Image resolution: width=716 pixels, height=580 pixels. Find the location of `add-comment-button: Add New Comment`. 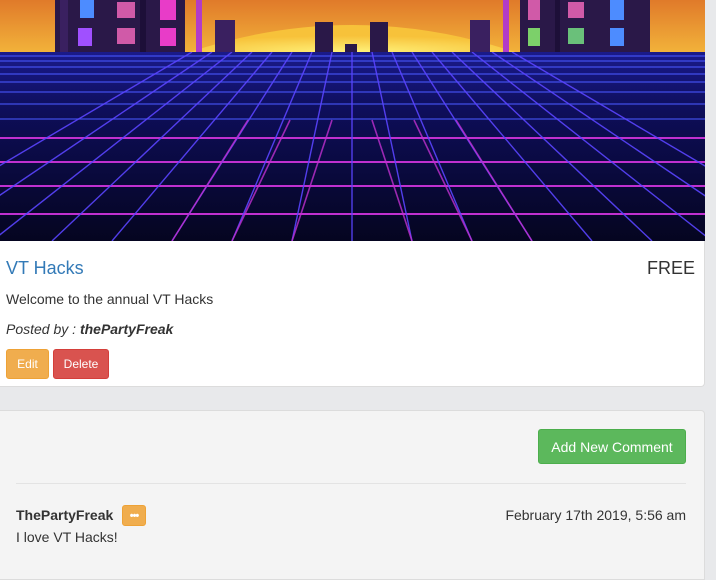

add-comment-button: Add New Comment is located at coordinates (612, 446).